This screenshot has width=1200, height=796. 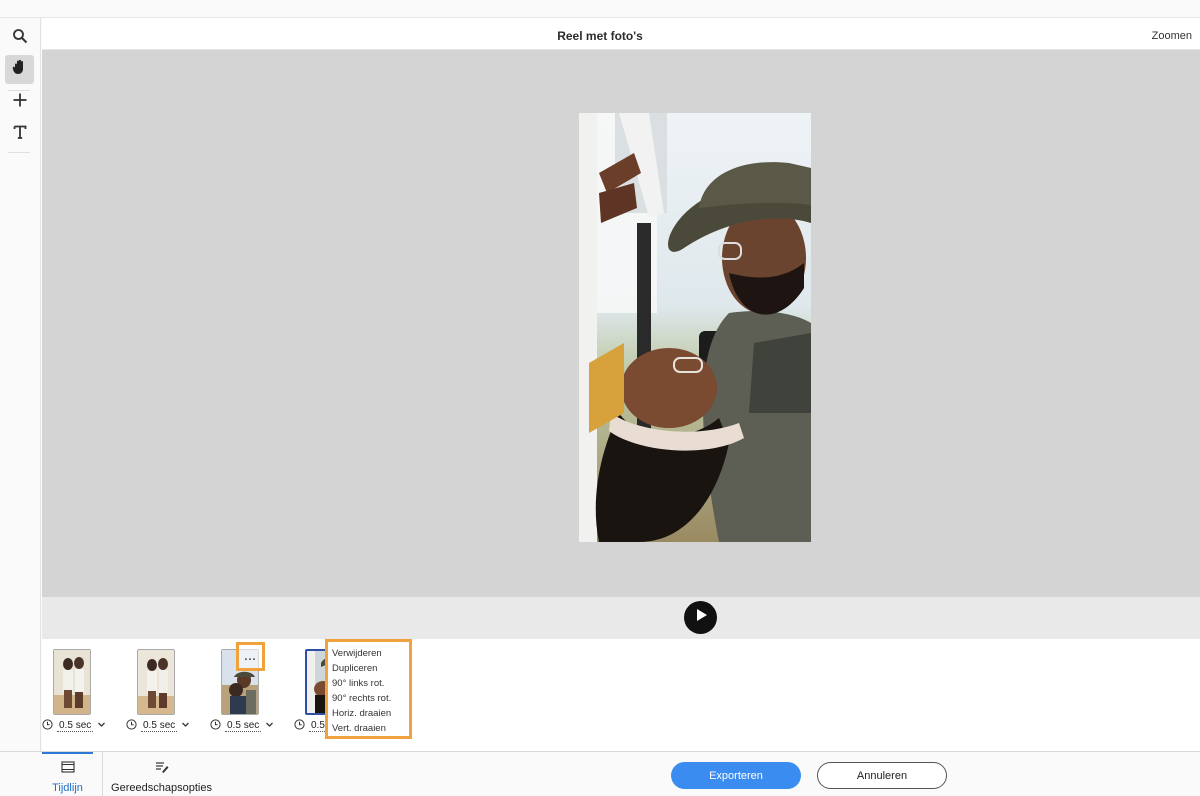 What do you see at coordinates (162, 768) in the screenshot?
I see `tool-options-icon` at bounding box center [162, 768].